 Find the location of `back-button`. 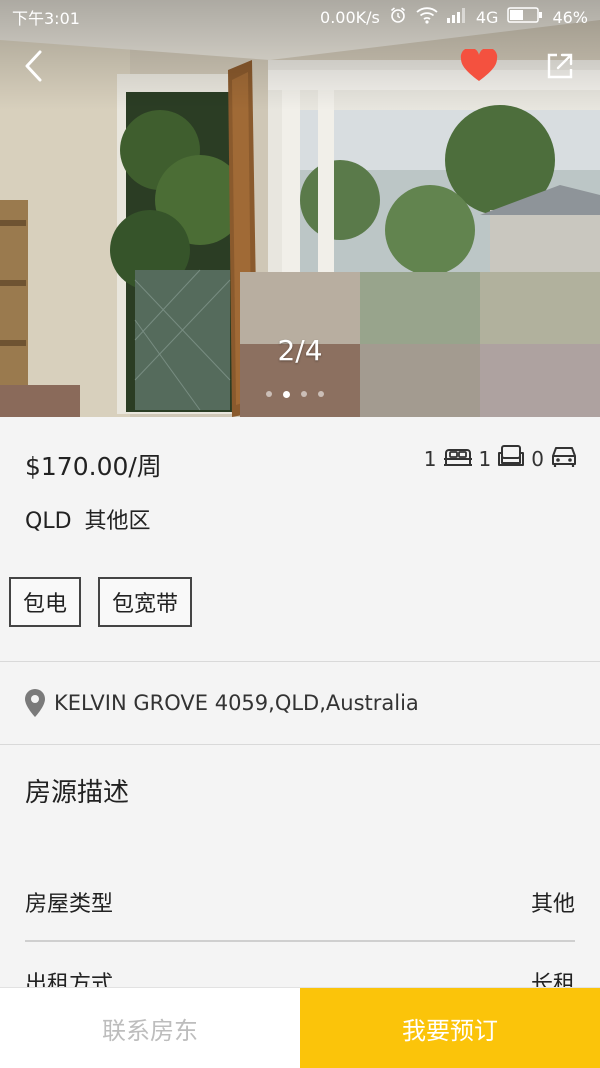

back-button is located at coordinates (34, 68).